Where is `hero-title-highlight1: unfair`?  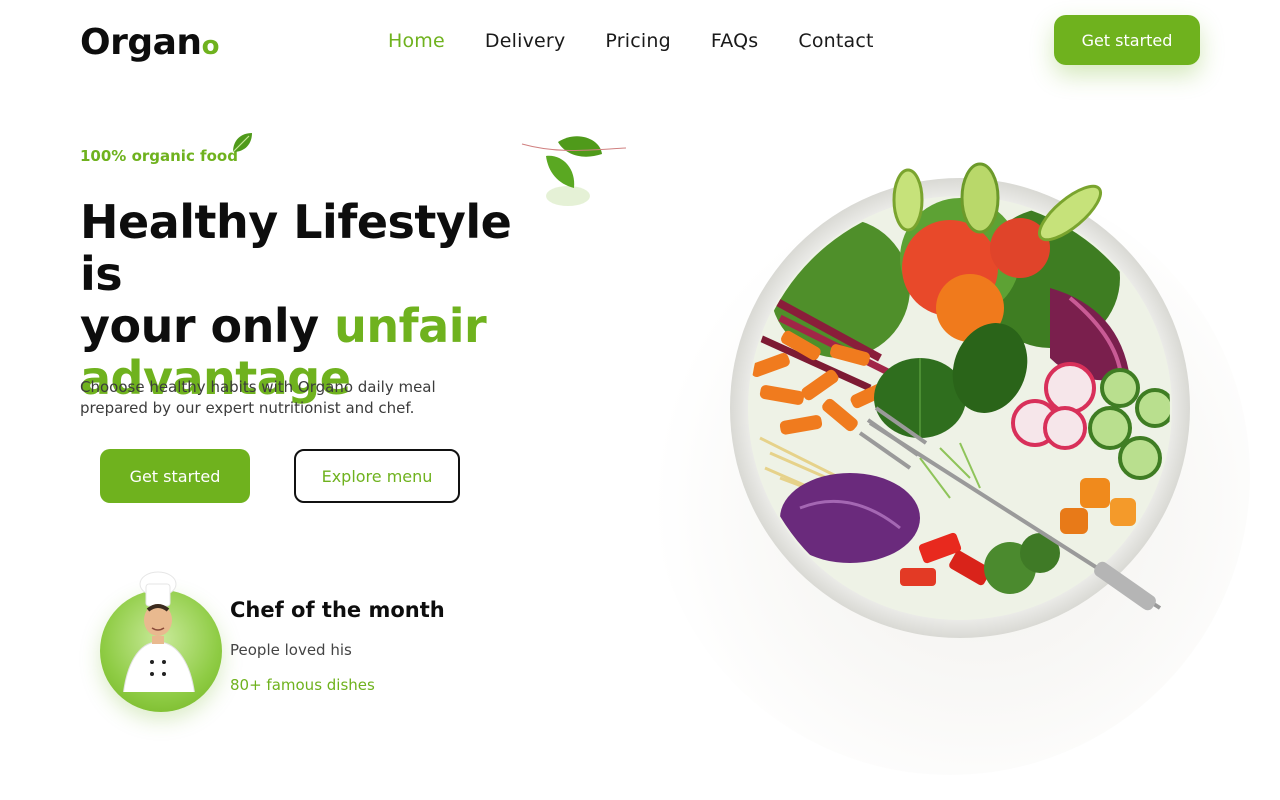
hero-title-highlight1: unfair is located at coordinates (410, 326).